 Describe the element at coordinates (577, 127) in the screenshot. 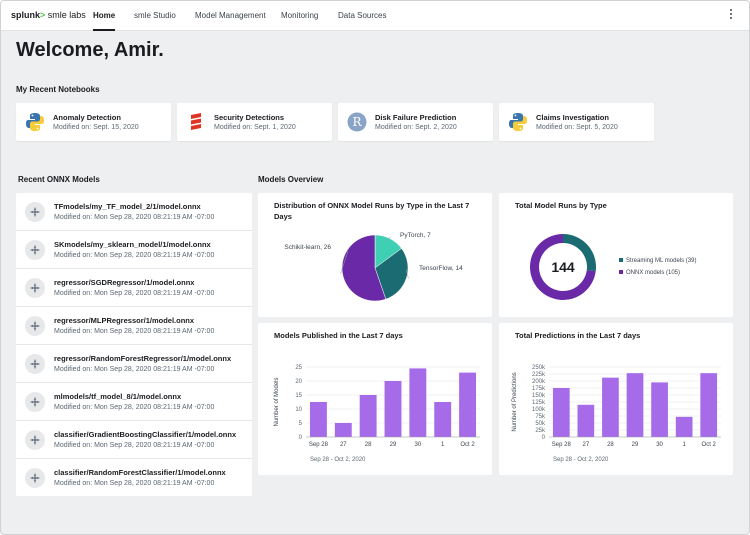

I see `notebook-modified: Modified on: Sept. 5, 2020` at that location.